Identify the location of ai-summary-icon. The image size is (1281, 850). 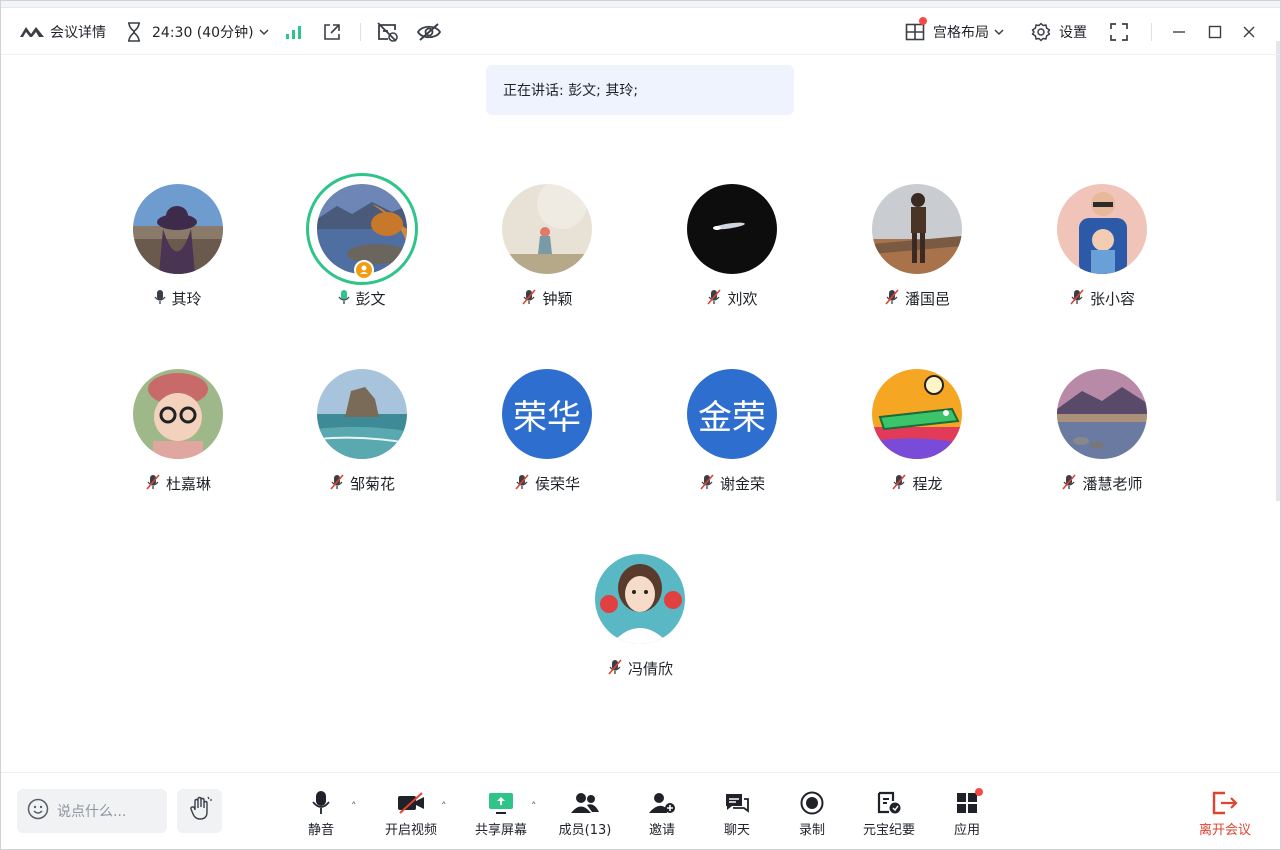
(889, 803).